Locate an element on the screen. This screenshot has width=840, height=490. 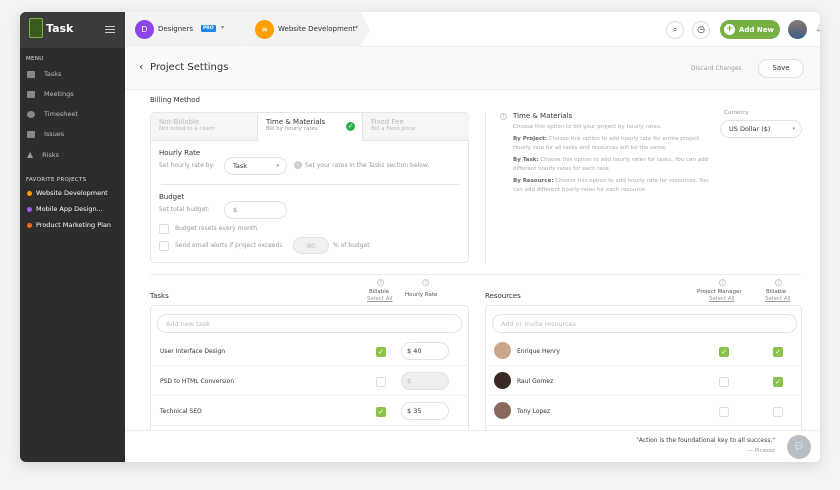
project-breadcrumb: ≡ Website Development ▾ is located at coordinates (307, 29).